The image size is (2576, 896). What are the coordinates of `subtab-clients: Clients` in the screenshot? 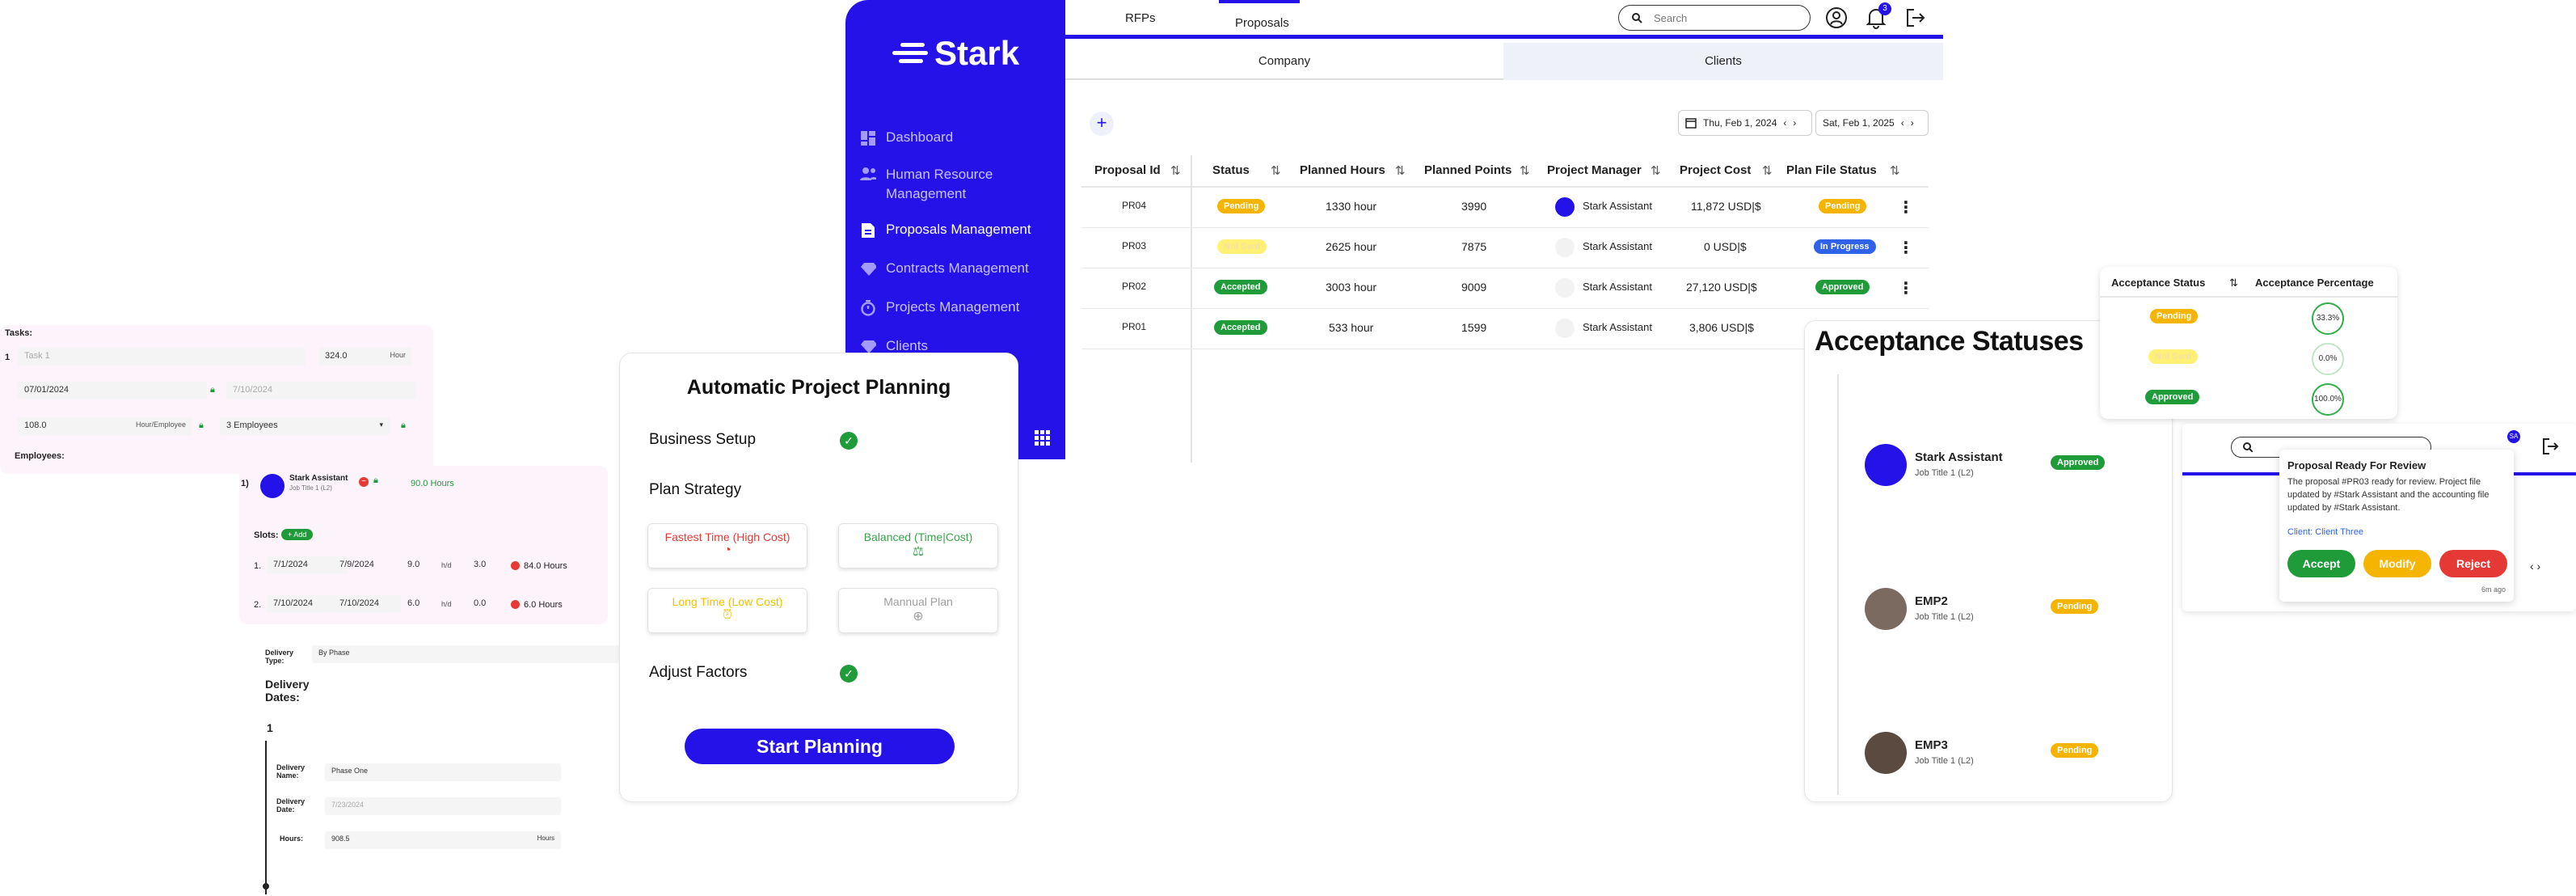 It's located at (1723, 61).